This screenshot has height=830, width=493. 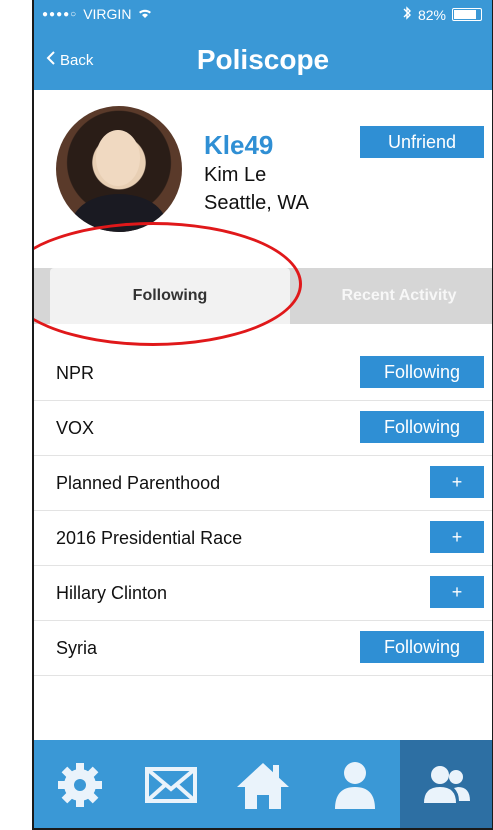 What do you see at coordinates (399, 296) in the screenshot?
I see `tab-recent-activity: Recent Activity` at bounding box center [399, 296].